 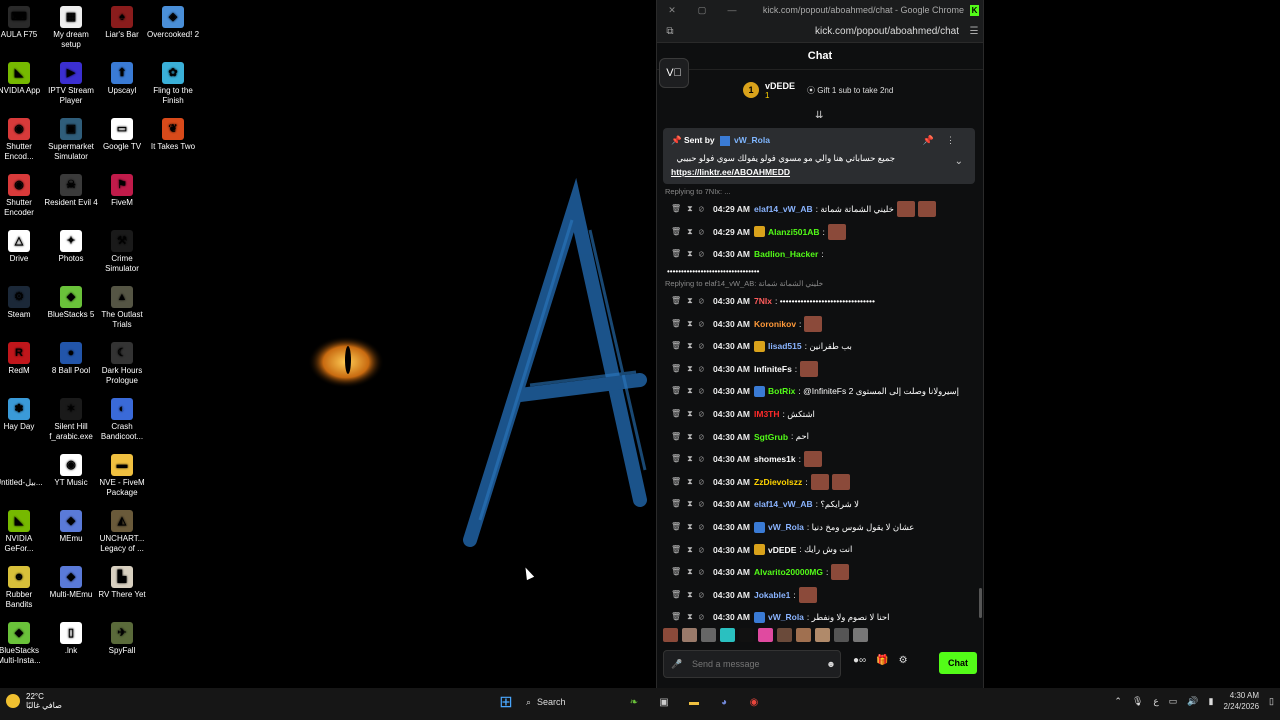 What do you see at coordinates (974, 31) in the screenshot?
I see `site-settings-icon: ☰` at bounding box center [974, 31].